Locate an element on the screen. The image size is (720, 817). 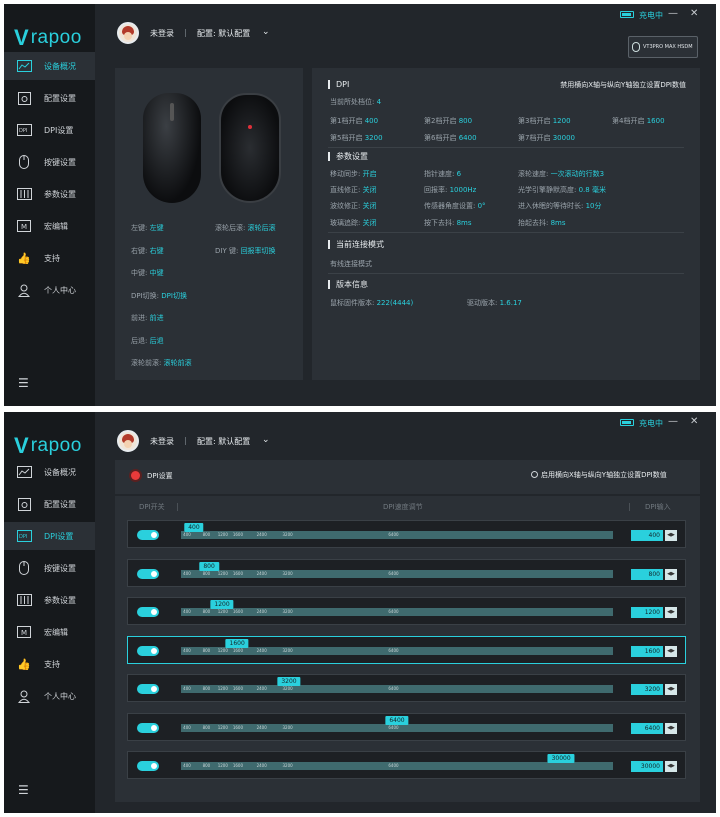
dpi-slider-handle: 400 is located at coordinates (194, 527).